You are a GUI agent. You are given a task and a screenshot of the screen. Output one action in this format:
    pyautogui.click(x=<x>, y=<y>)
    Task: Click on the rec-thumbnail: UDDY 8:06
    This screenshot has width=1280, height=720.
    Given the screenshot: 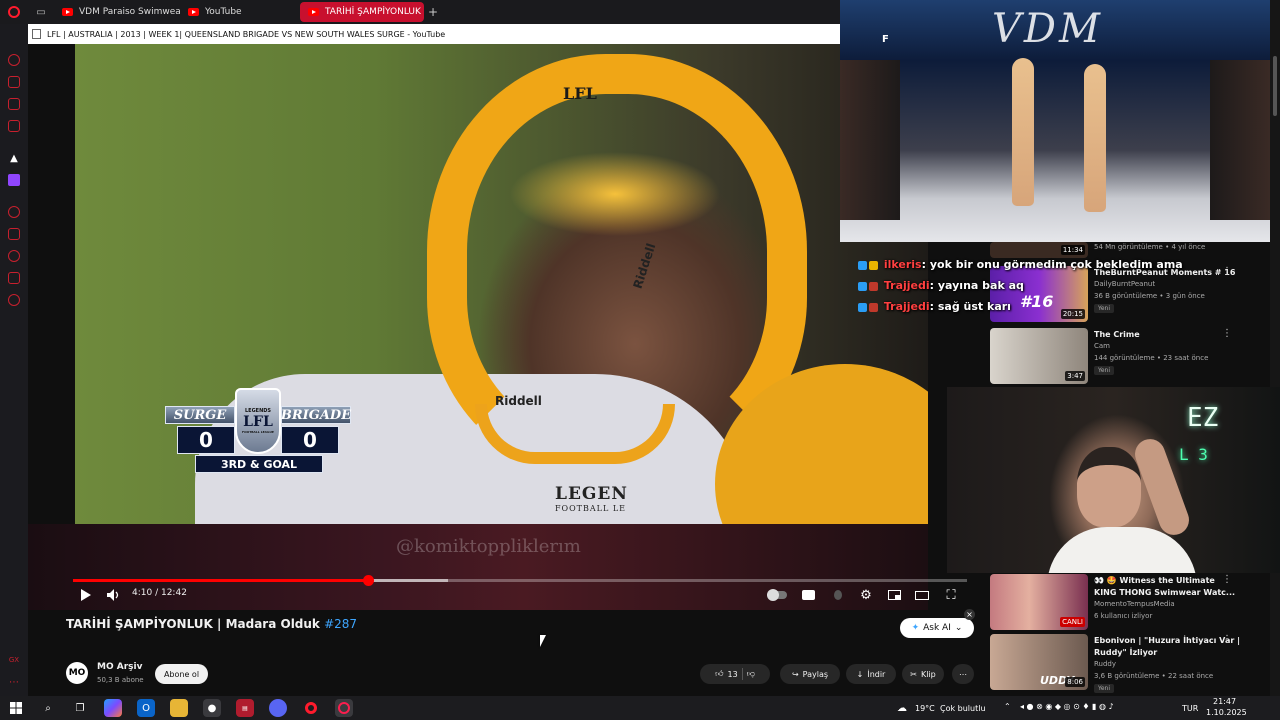 What is the action you would take?
    pyautogui.click(x=1039, y=662)
    